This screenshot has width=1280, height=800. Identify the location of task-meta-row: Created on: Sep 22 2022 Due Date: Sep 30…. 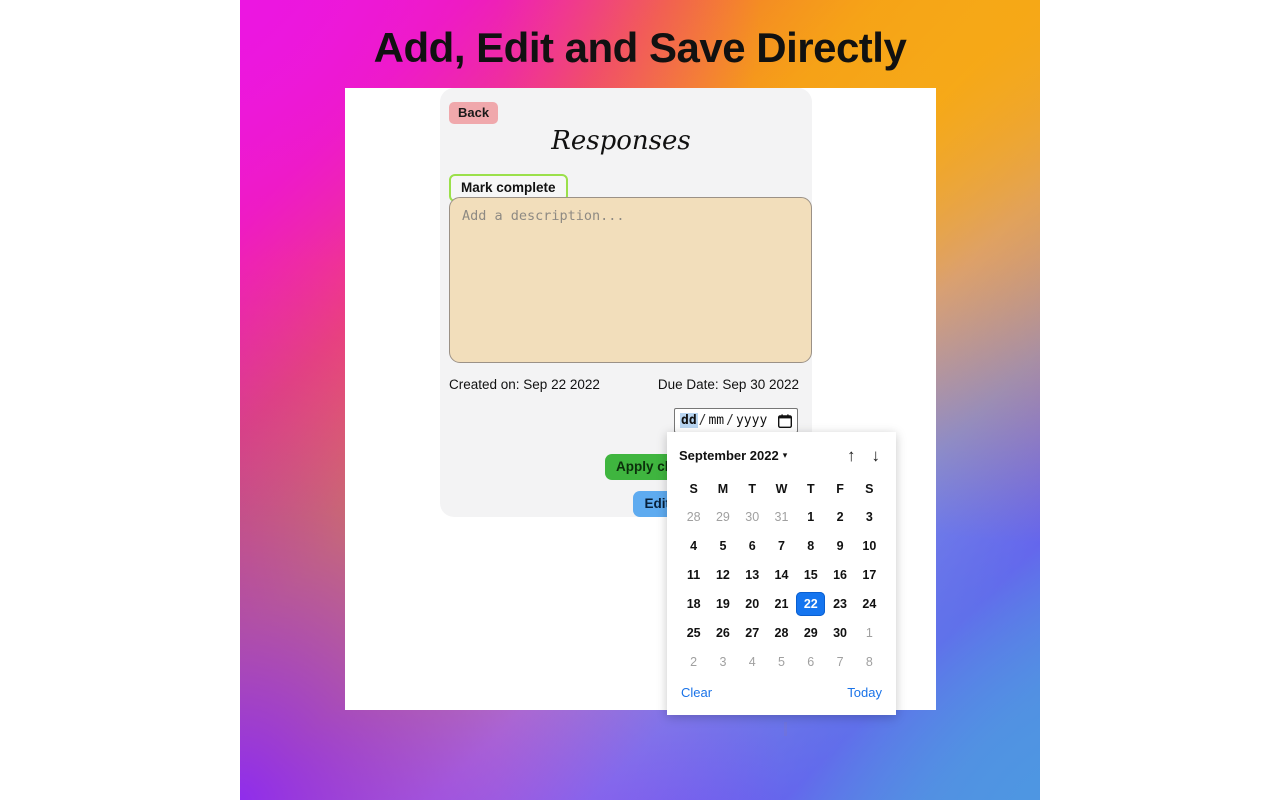
(626, 386).